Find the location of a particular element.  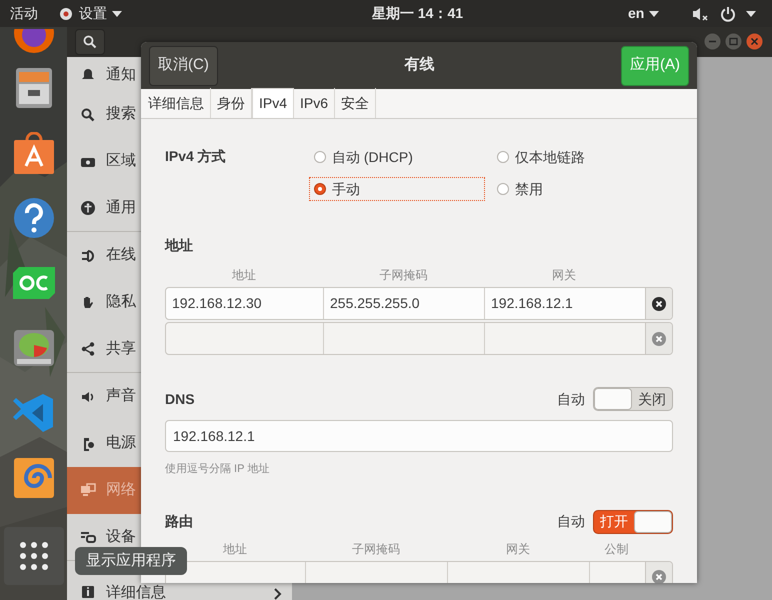

column-header: 公制 is located at coordinates (617, 549).